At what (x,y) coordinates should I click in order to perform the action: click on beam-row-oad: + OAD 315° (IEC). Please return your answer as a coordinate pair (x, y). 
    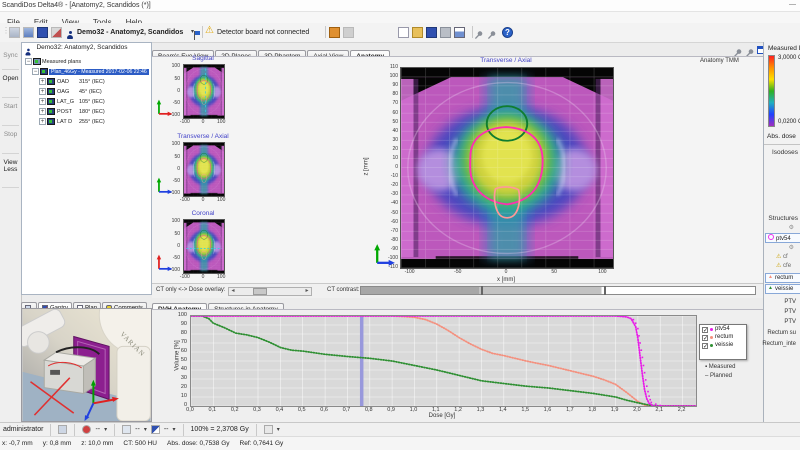
    Looking at the image, I should click on (72, 81).